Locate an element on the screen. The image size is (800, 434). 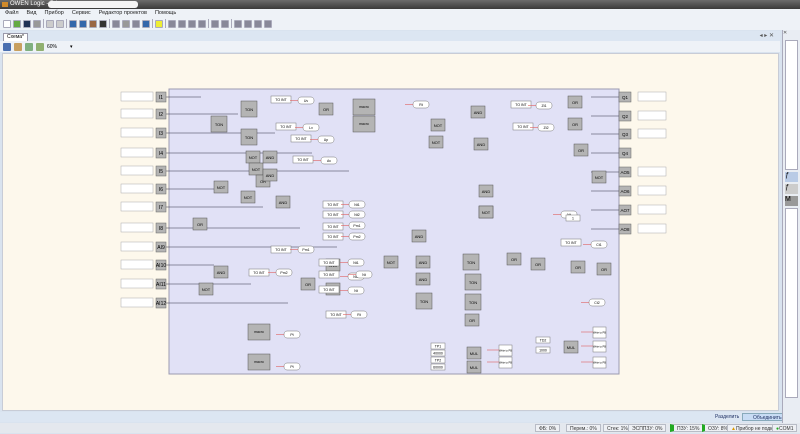
variable-label: Pm1 is located at coordinates (305, 250).